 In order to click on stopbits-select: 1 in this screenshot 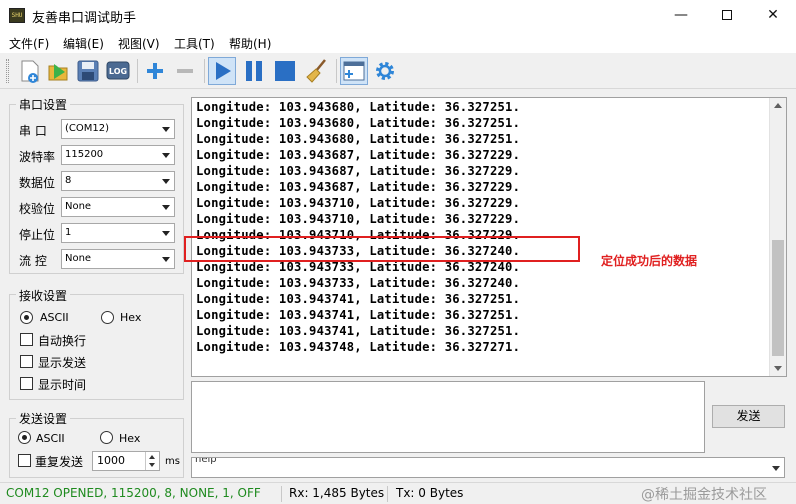, I will do `click(118, 233)`.